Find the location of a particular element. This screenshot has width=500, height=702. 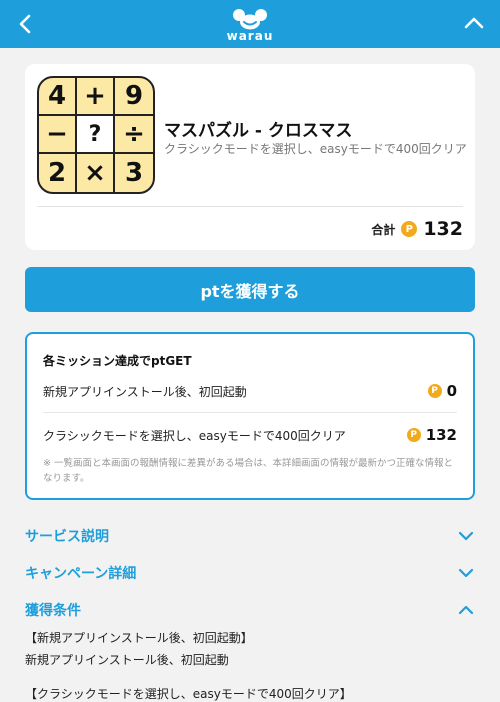

logo-mark-icon is located at coordinates (250, 18).